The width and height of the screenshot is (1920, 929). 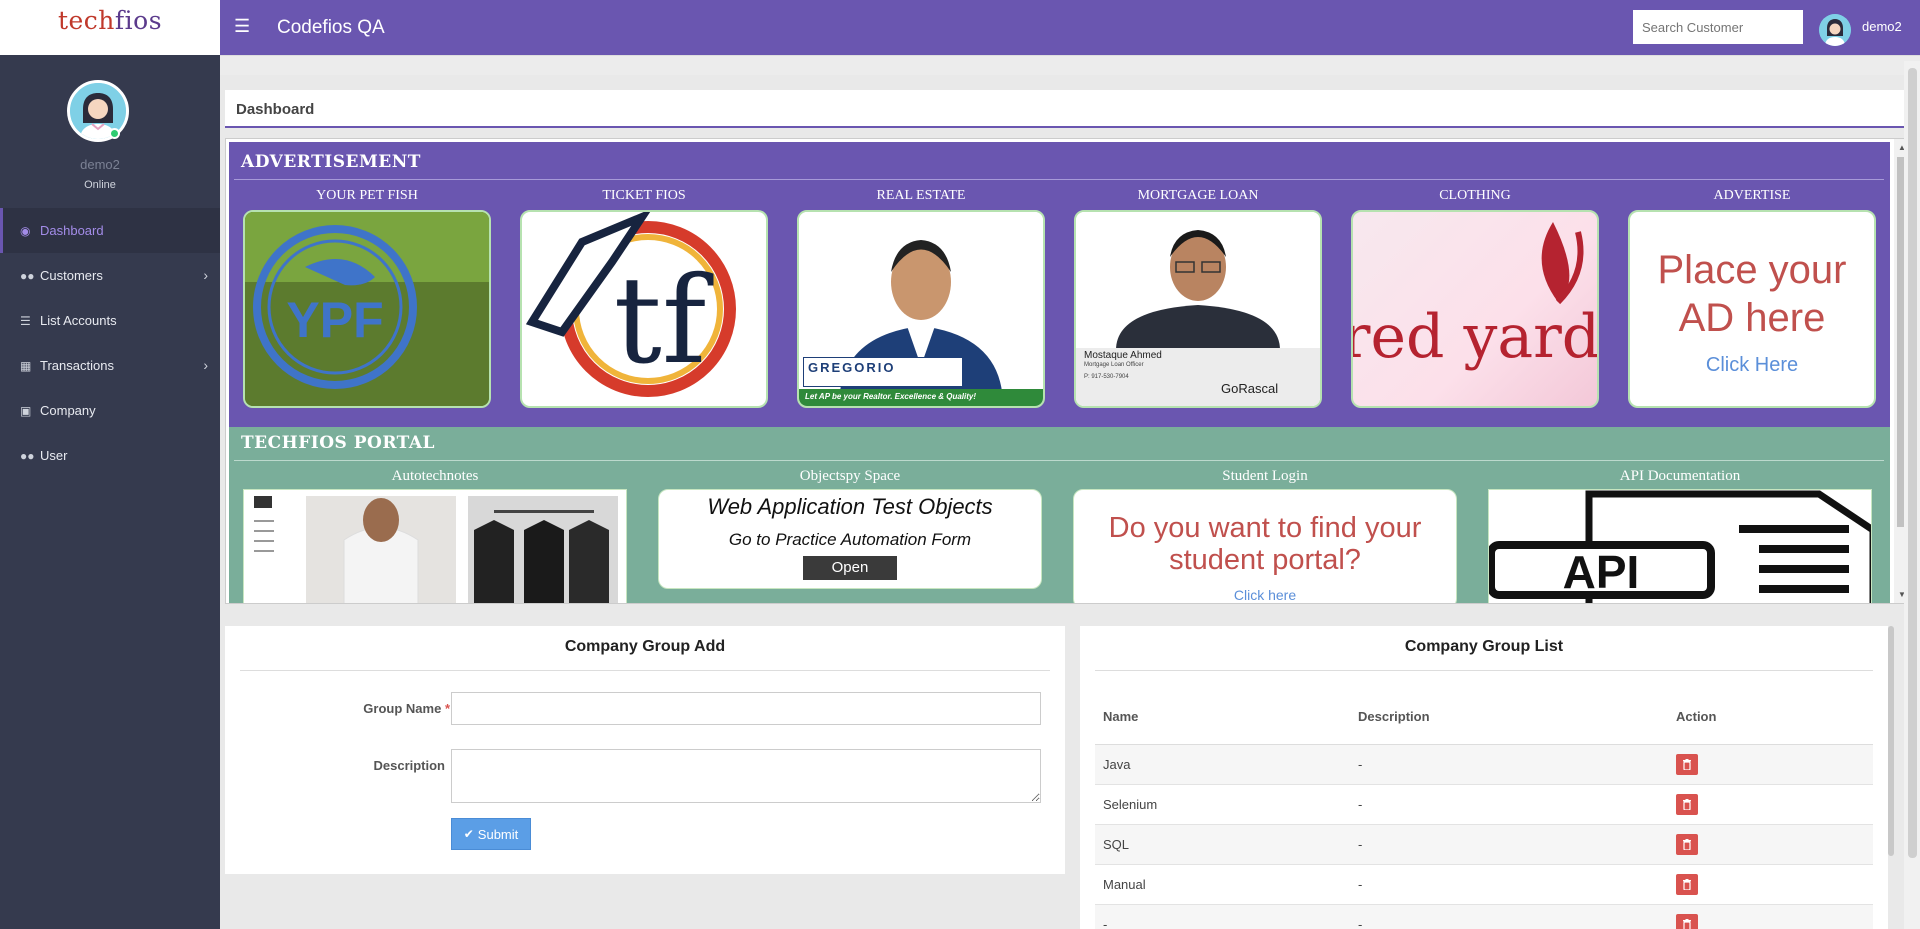 What do you see at coordinates (1912, 463) in the screenshot?
I see `page-scrollbar-thumb` at bounding box center [1912, 463].